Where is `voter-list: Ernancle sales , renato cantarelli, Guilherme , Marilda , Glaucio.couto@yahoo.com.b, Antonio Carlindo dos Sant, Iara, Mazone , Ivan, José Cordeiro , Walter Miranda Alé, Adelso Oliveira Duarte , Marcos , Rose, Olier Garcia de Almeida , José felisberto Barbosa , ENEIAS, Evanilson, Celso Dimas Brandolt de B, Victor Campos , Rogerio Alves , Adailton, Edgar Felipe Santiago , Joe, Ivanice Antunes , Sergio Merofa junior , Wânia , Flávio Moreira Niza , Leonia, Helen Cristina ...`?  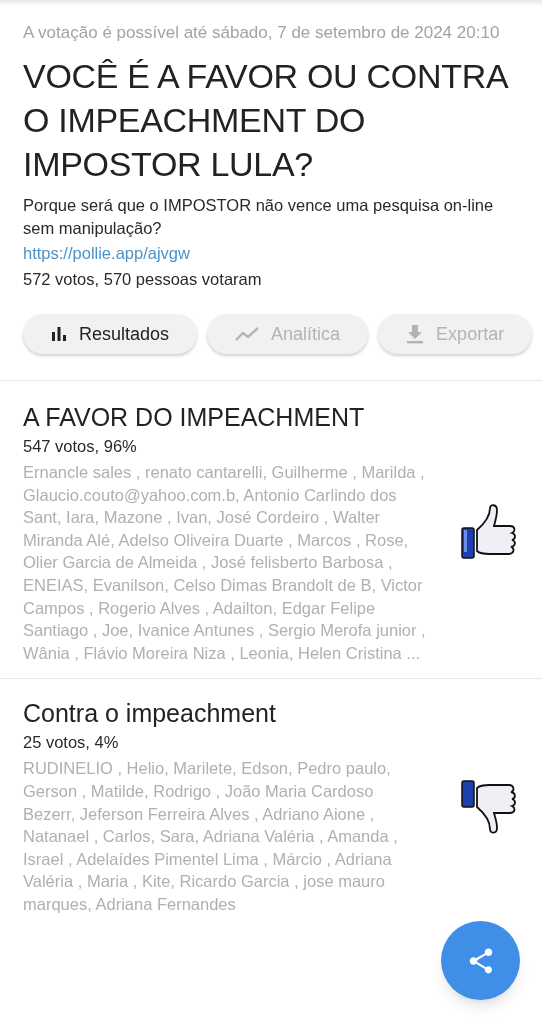
voter-list: Ernancle sales , renato cantarelli, Guilherme , Marilda , Glaucio.couto@yahoo.com.b, Antonio Carlindo dos Sant, Iara, Mazone , Ivan, José Cordeiro , Walter Miranda Alé, Adelso Oliveira Duarte , Marcos , Rose, Olier Garcia de Almeida , José felisberto Barbosa , ENEIAS, Evanilson, Celso Dimas Brandolt de B, Victor Campos , Rogerio Alves , Adailton, Edgar Felipe Santiago , Joe, Ivanice Antunes , Sergio Merofa junior , Wânia , Flávio Moreira Niza , Leonia, Helen Cristina ... is located at coordinates (225, 563).